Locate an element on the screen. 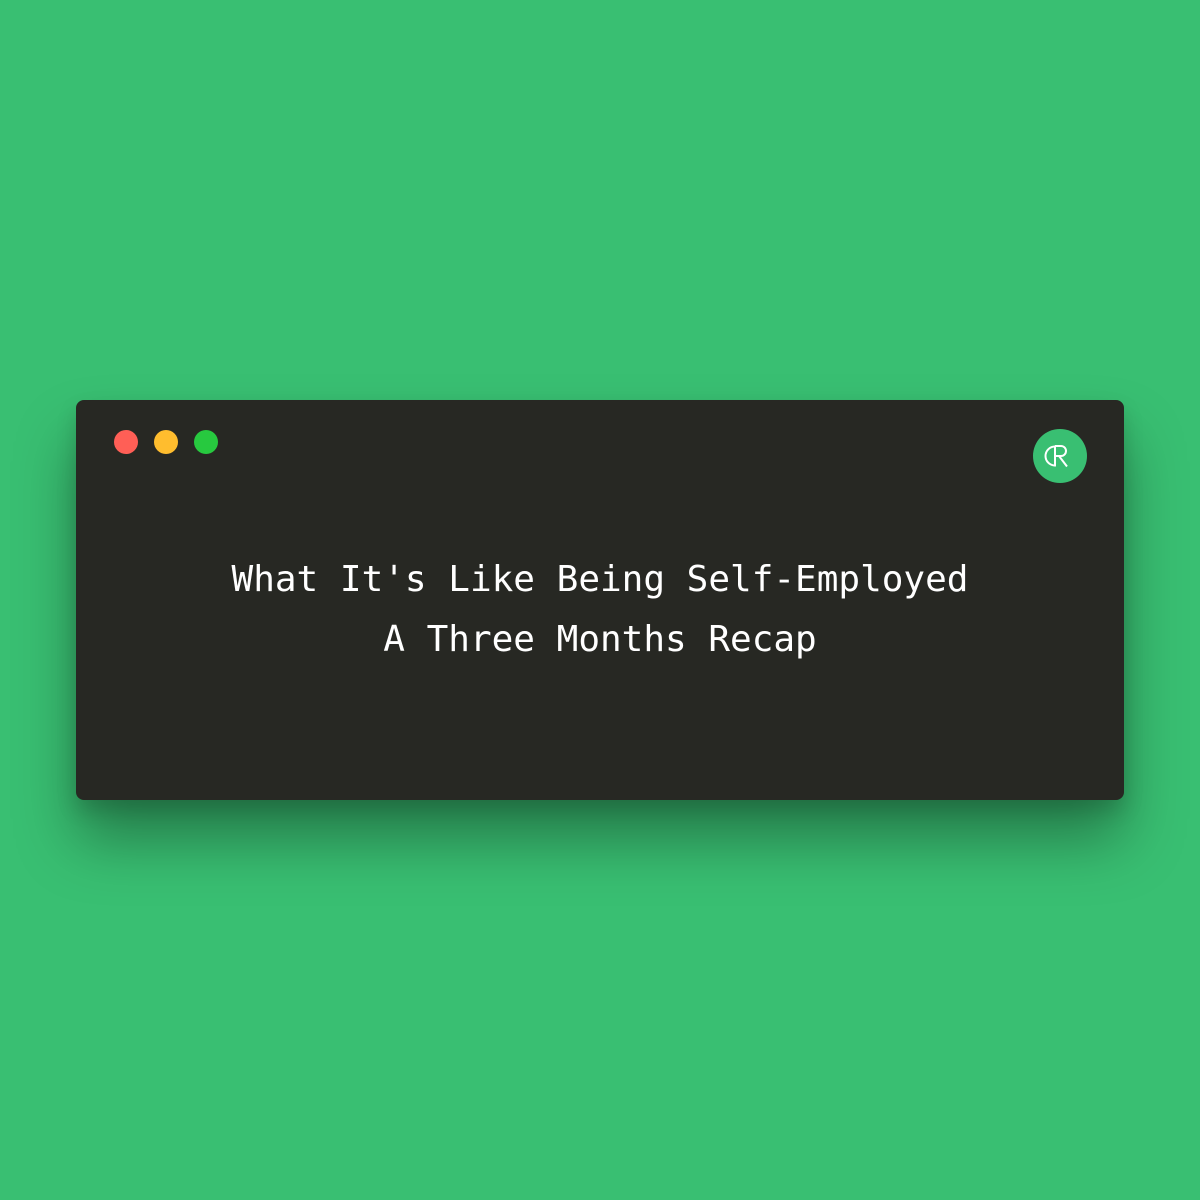  close-window-button is located at coordinates (126, 442).